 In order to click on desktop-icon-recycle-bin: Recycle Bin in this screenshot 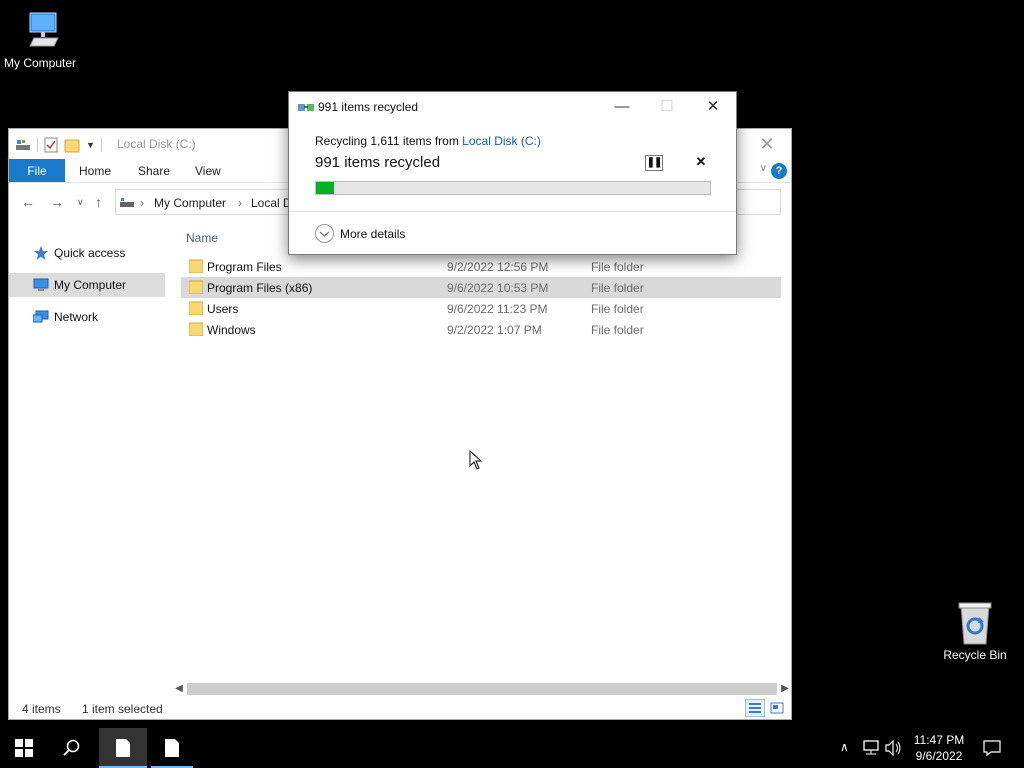, I will do `click(975, 631)`.